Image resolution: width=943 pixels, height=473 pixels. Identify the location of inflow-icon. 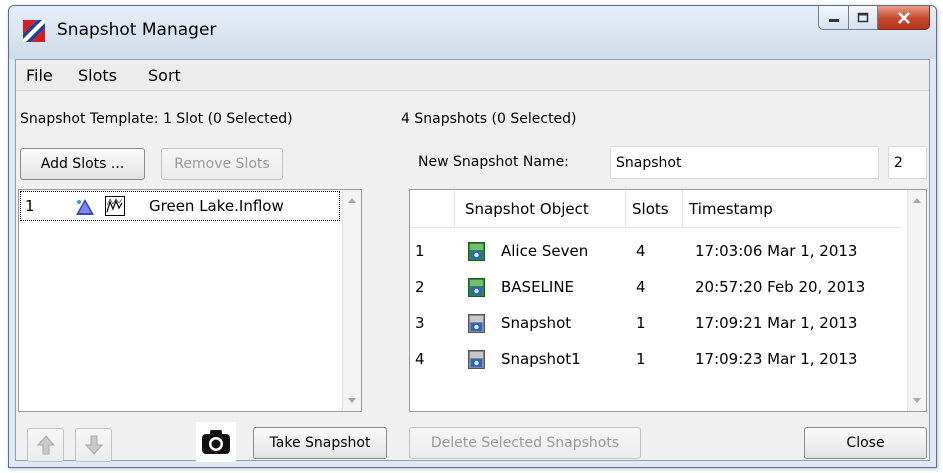
(85, 207).